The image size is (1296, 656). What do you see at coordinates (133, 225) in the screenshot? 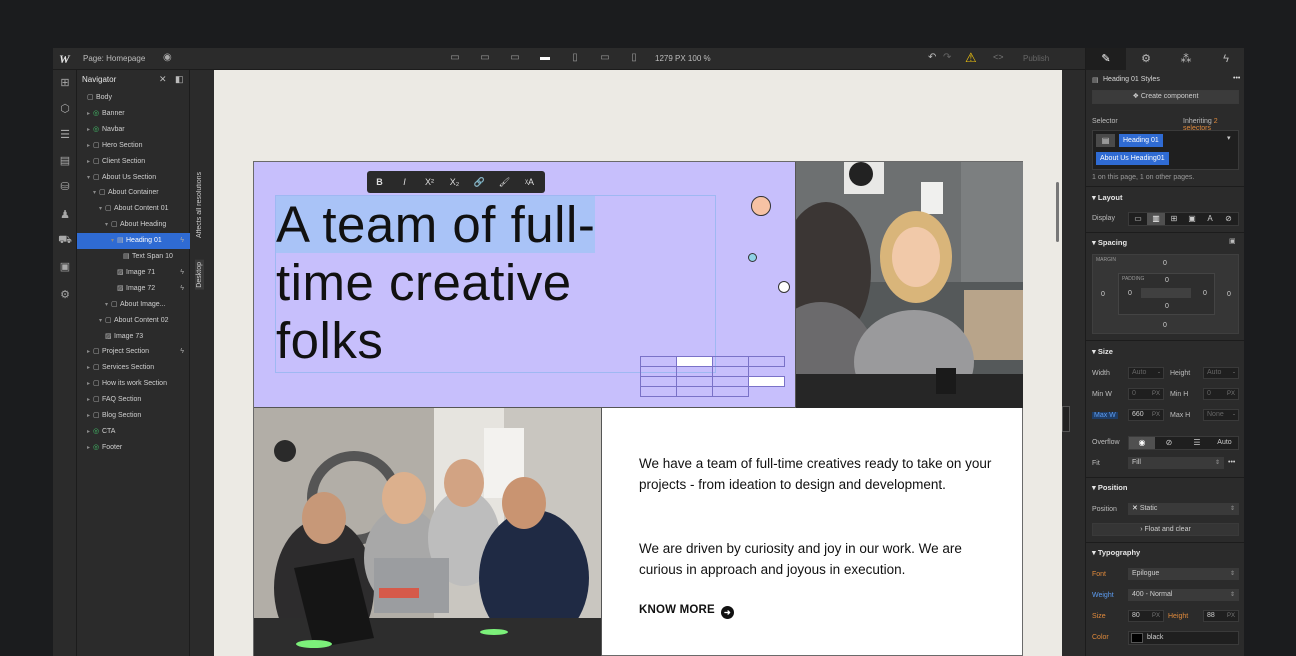
I see `navigator-item: ▾ ▢ About Heading` at bounding box center [133, 225].